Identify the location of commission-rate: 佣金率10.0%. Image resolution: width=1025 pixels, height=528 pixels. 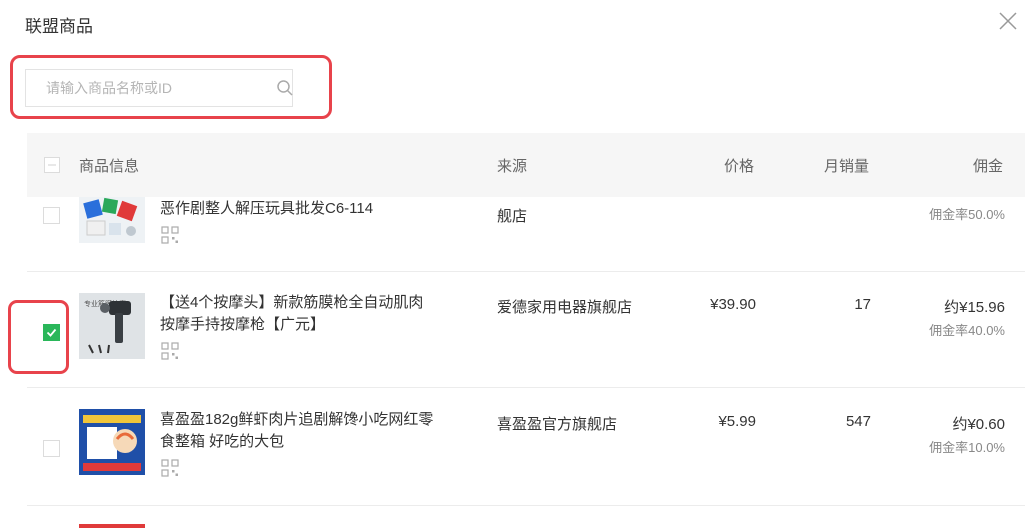
(967, 447).